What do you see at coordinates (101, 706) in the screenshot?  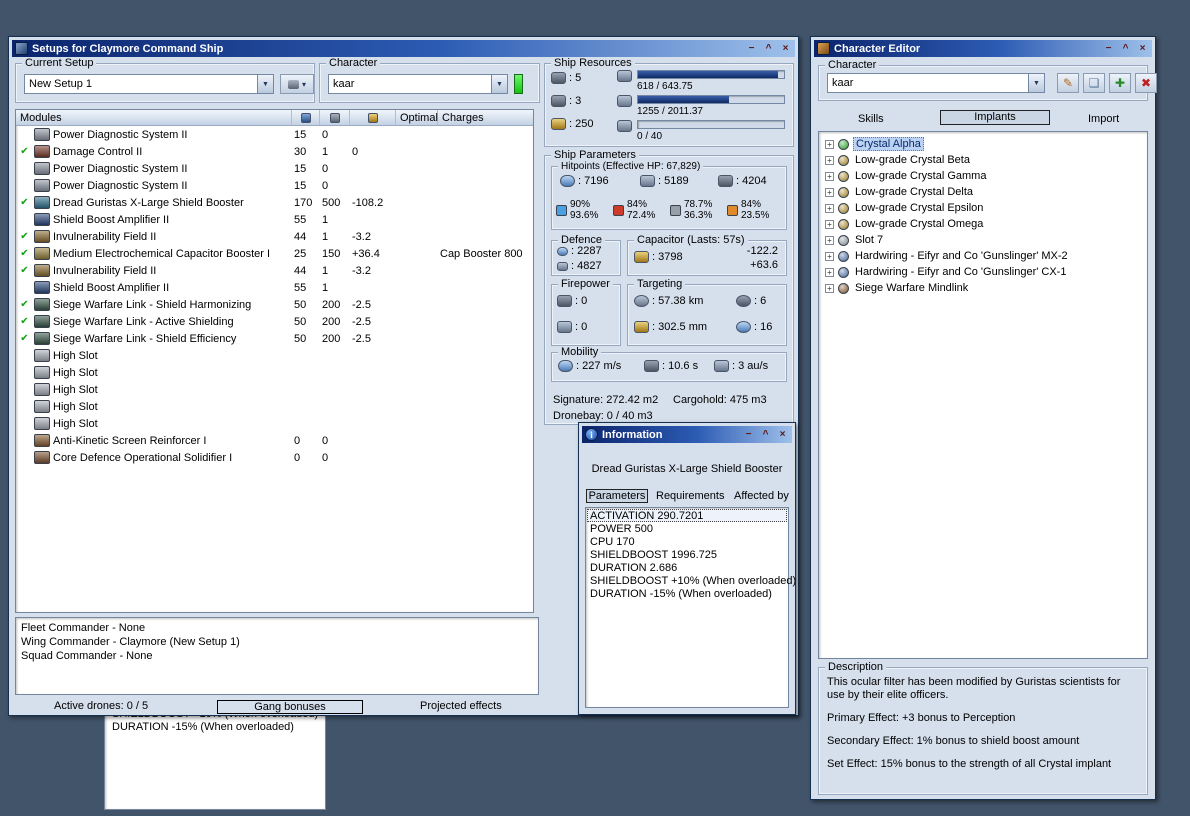 I see `active-drones-label: Active drones: 0 / 5` at bounding box center [101, 706].